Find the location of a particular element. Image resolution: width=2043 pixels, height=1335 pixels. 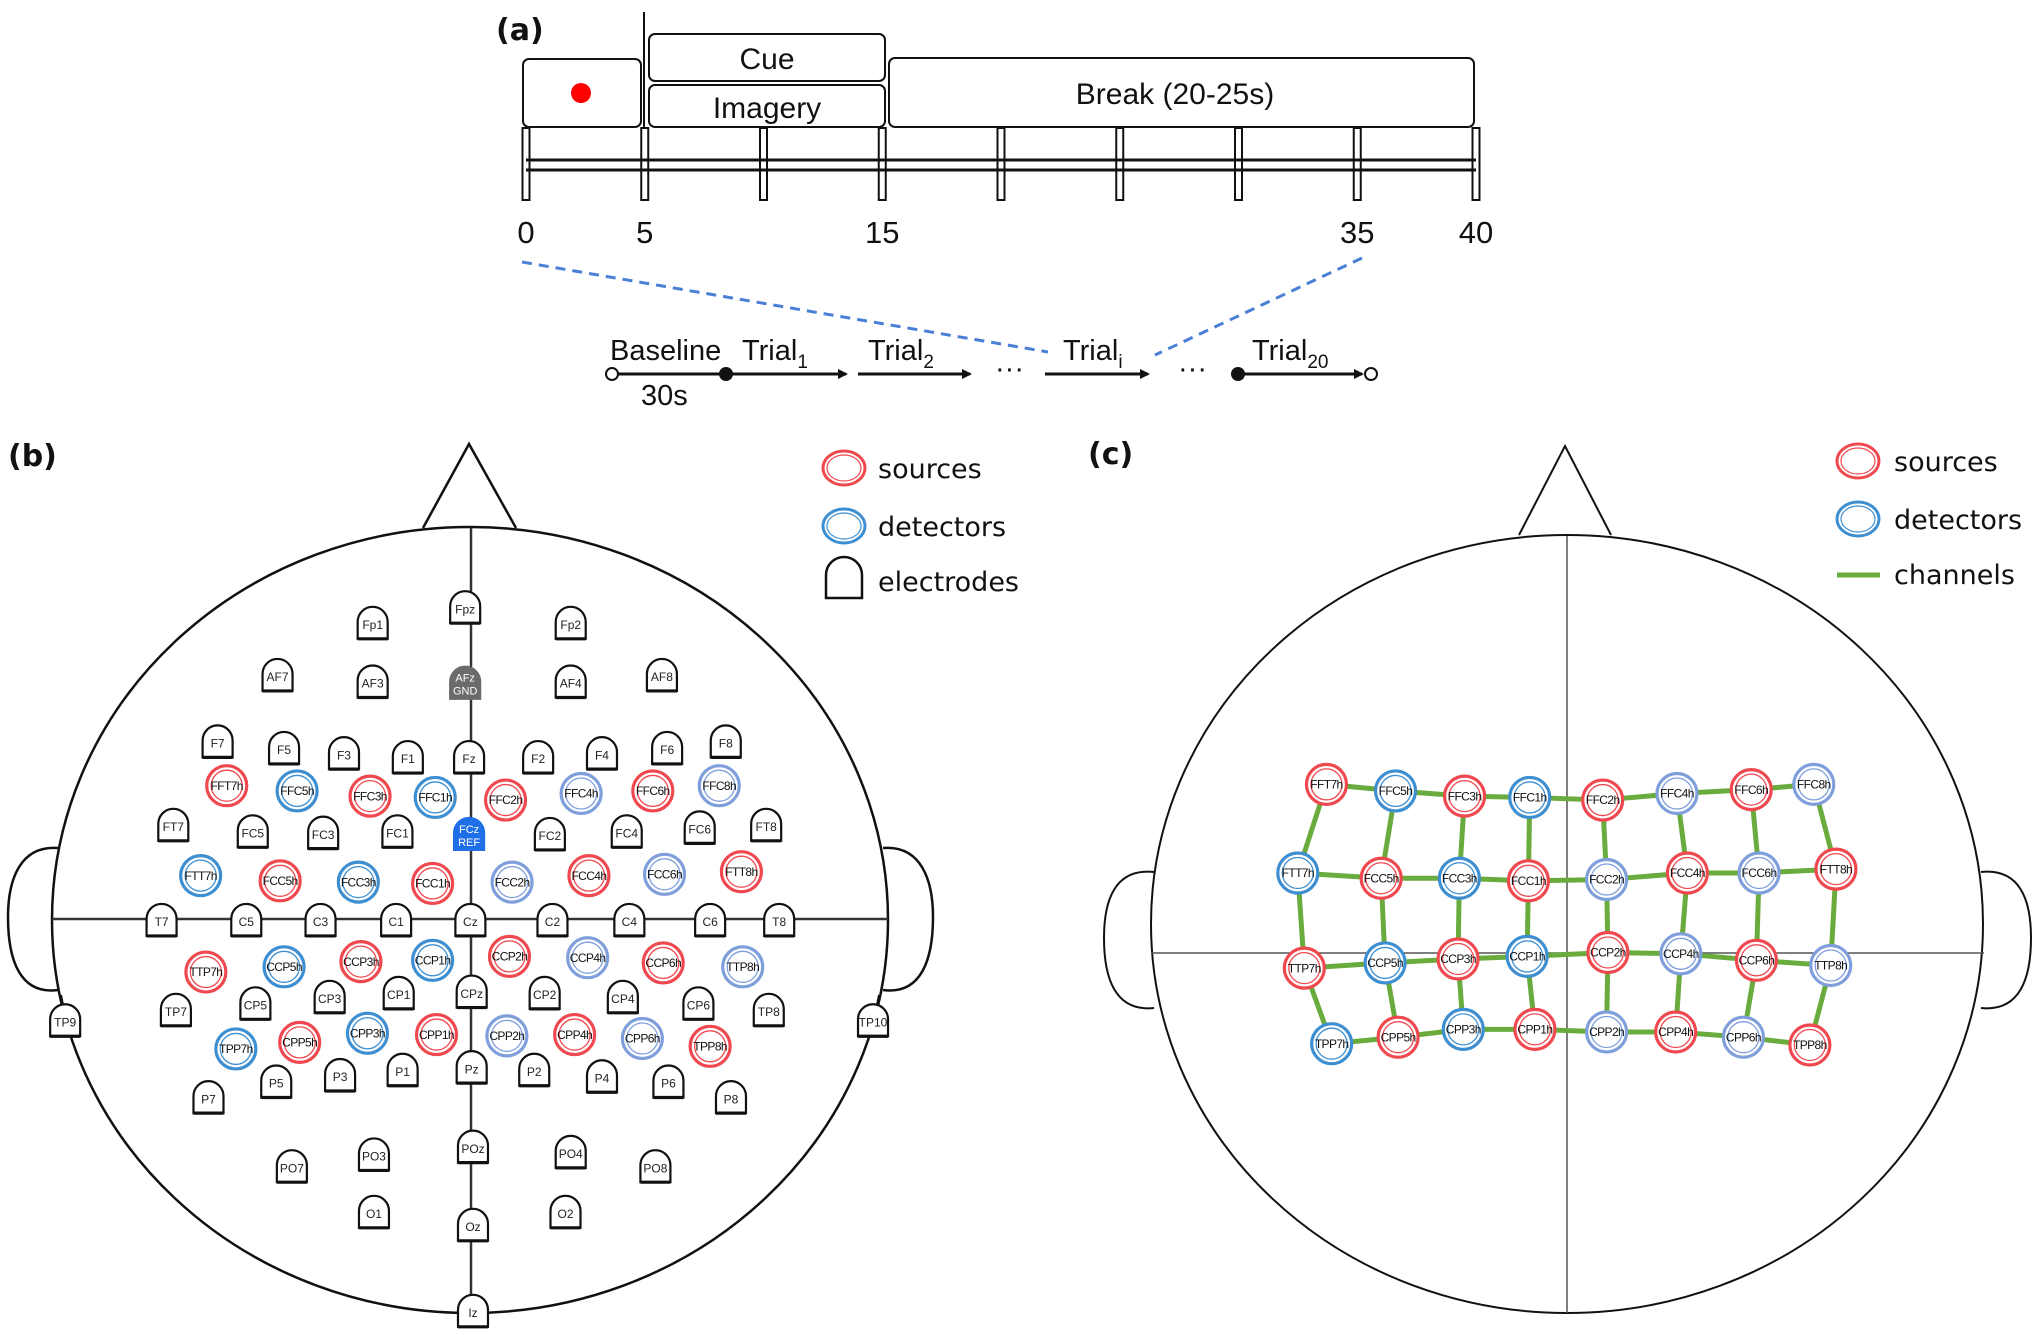

c-source-TPP8h: TPP8h is located at coordinates (1810, 1045).